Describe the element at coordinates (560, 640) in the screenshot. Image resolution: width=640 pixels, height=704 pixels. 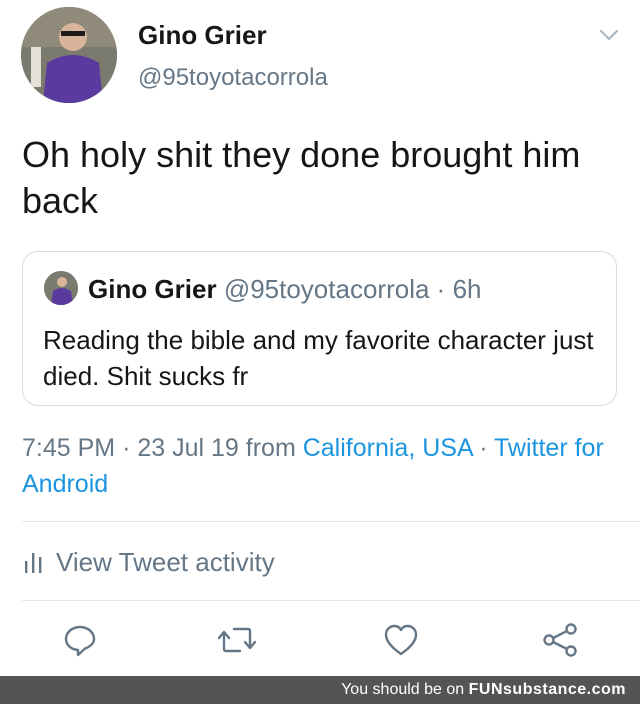
I see `share-icon` at that location.